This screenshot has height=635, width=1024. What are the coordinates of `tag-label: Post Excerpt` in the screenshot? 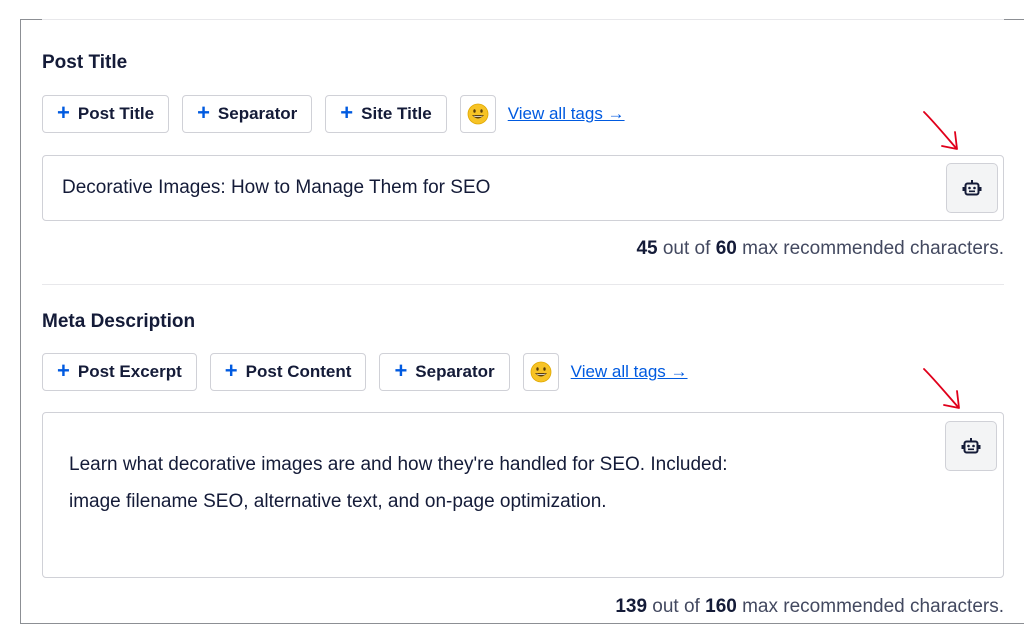 It's located at (129, 371).